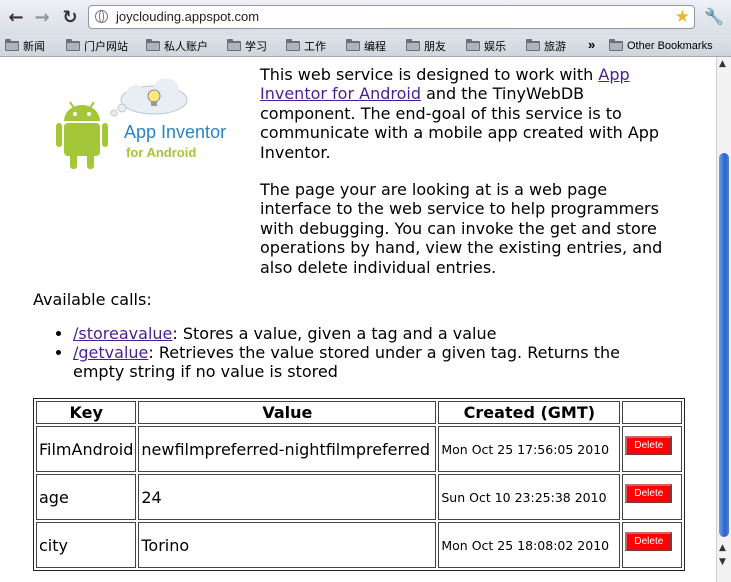 The image size is (731, 582). Describe the element at coordinates (256, 47) in the screenshot. I see `bookmark-label: 学习` at that location.